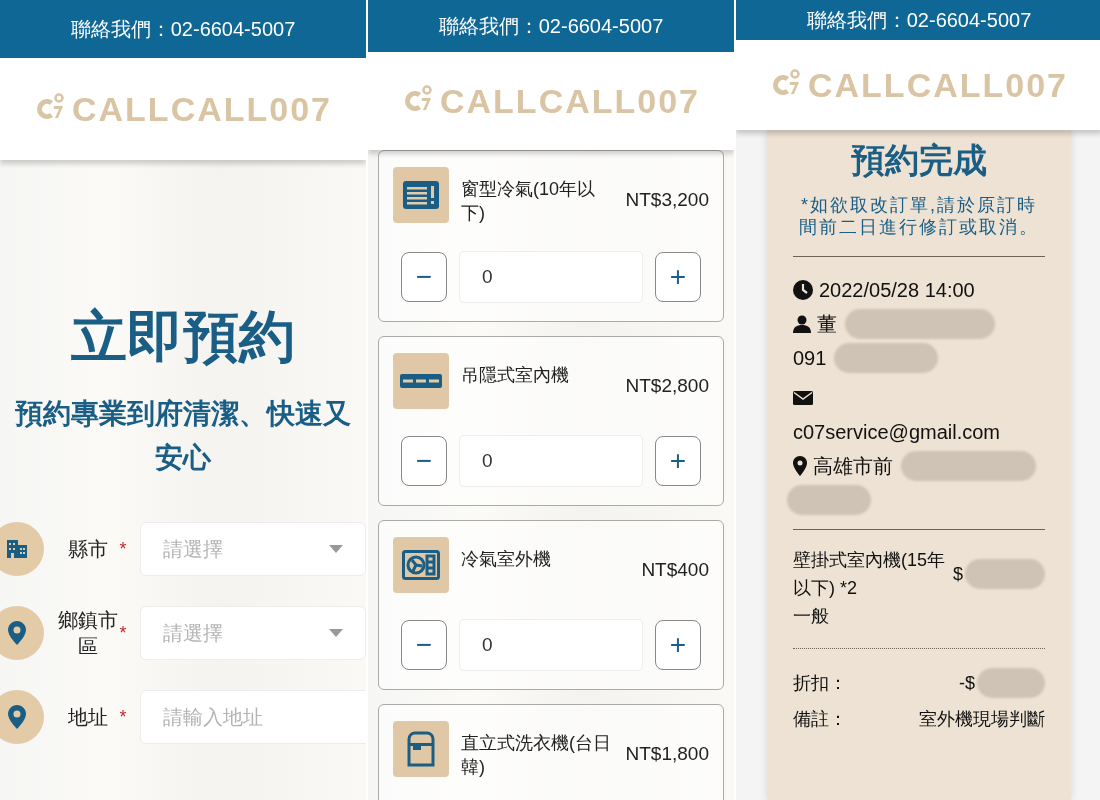  I want to click on item-price: $, so click(958, 574).